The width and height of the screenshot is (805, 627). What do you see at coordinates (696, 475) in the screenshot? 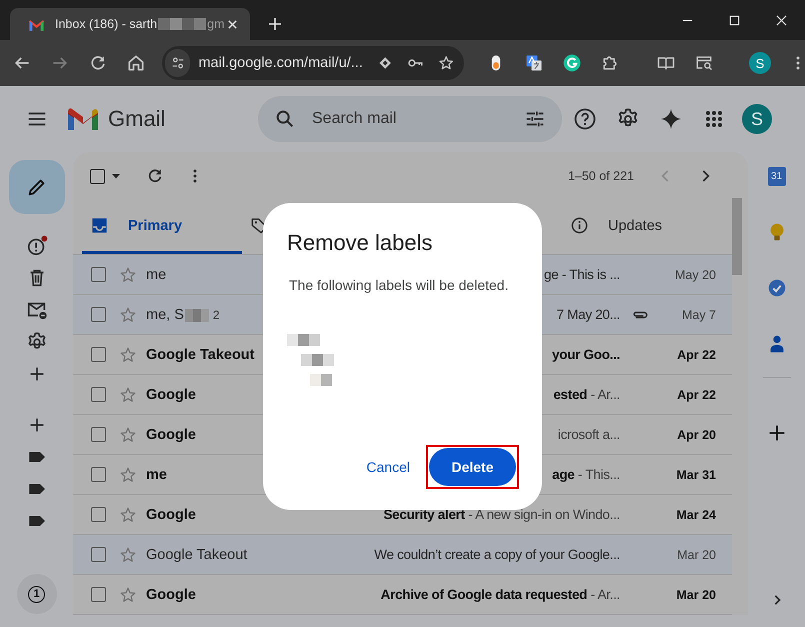
I see `email-date: Mar 31` at bounding box center [696, 475].